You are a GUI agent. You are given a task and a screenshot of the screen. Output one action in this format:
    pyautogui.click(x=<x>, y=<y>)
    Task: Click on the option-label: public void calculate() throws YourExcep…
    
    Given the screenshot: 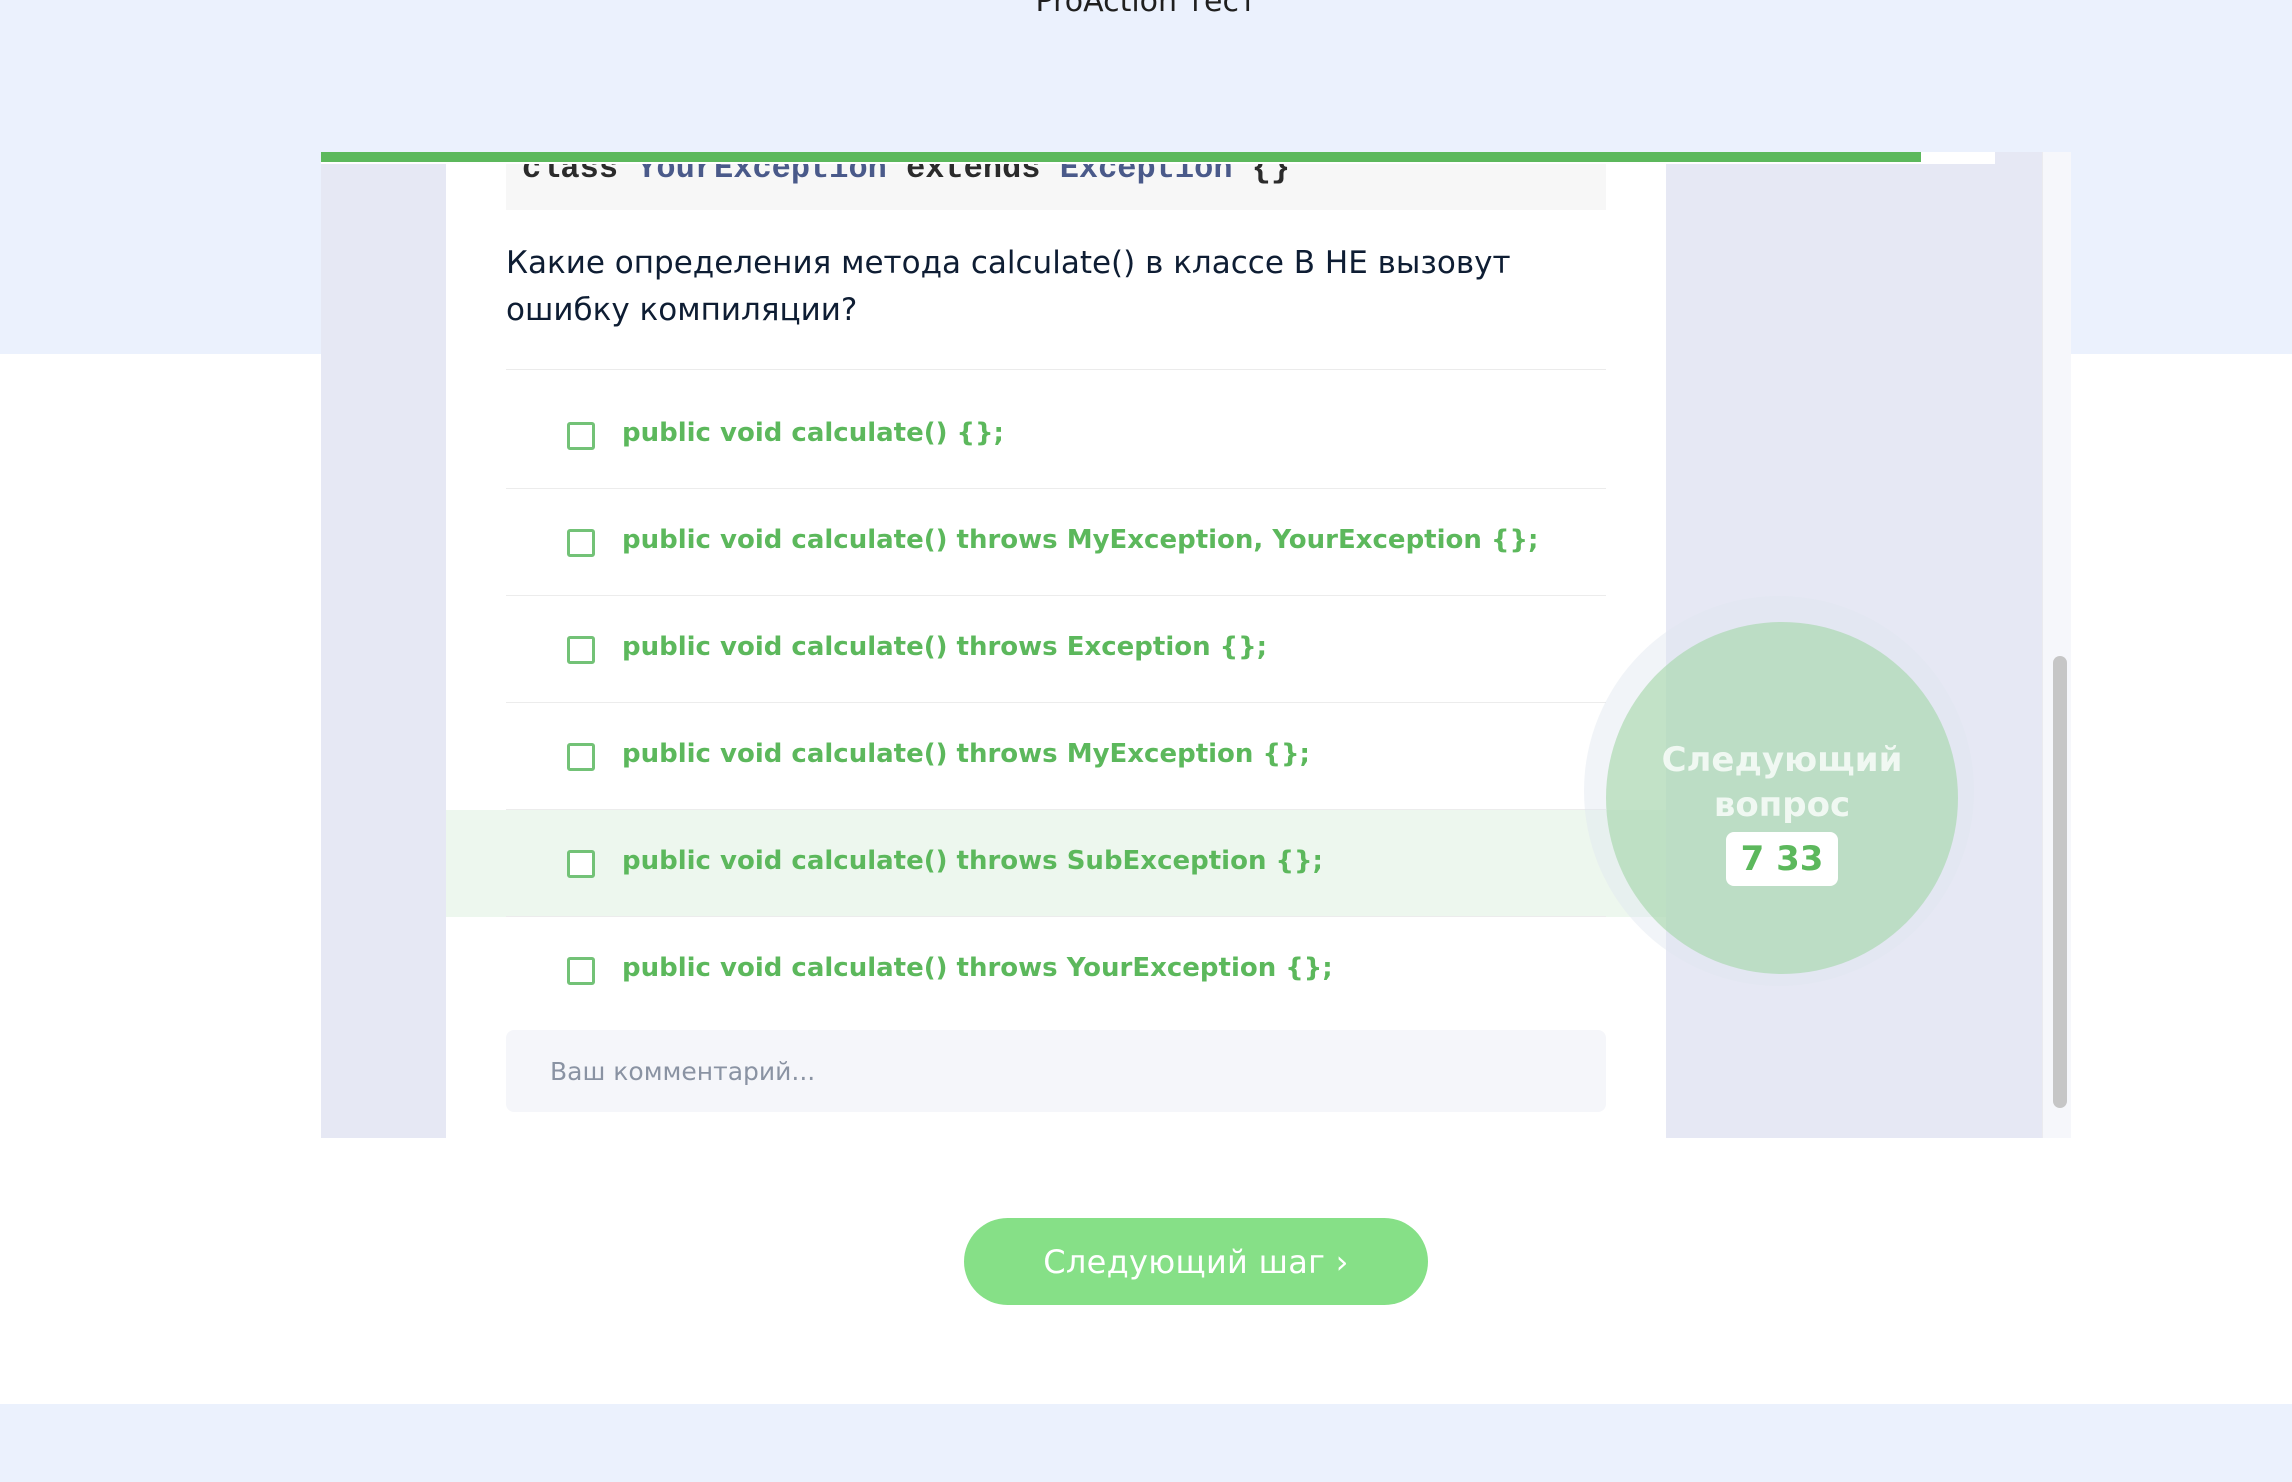 What is the action you would take?
    pyautogui.click(x=977, y=968)
    